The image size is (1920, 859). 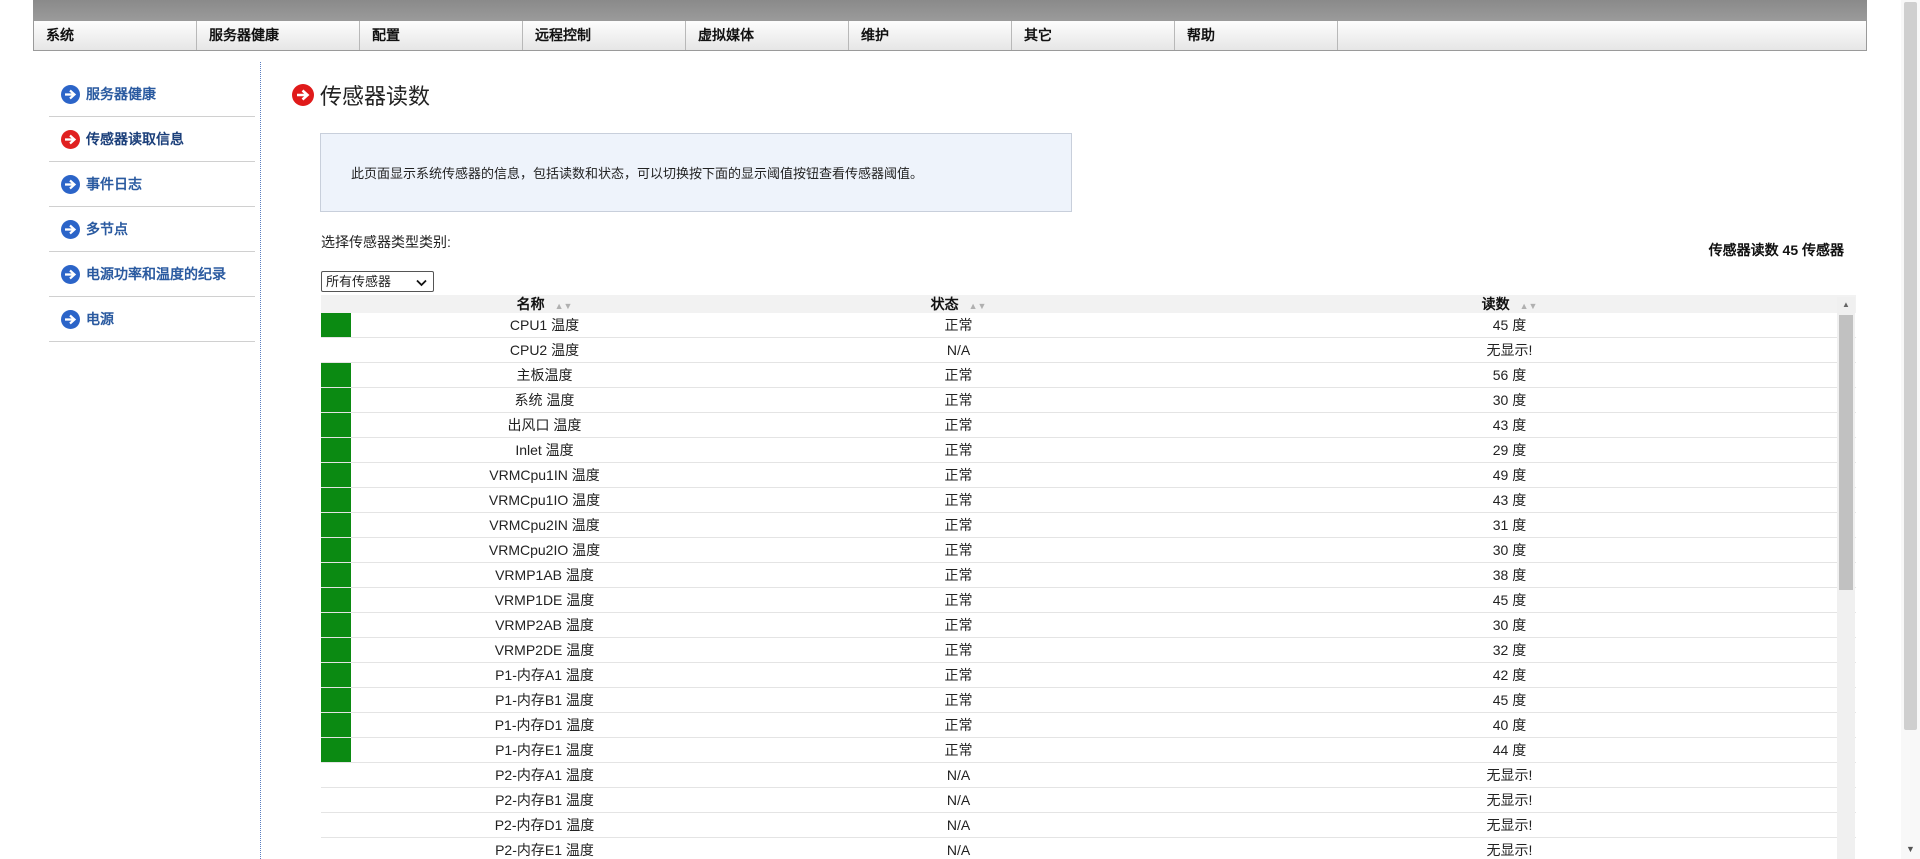 What do you see at coordinates (260, 460) in the screenshot?
I see `sidebar-divider` at bounding box center [260, 460].